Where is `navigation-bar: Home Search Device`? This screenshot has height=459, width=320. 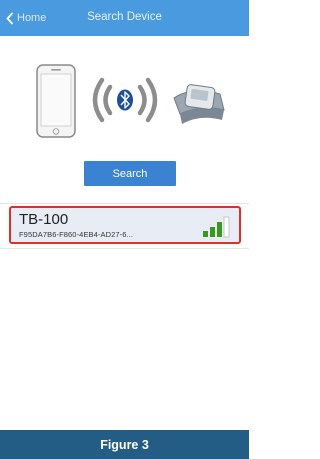 navigation-bar: Home Search Device is located at coordinates (124, 18).